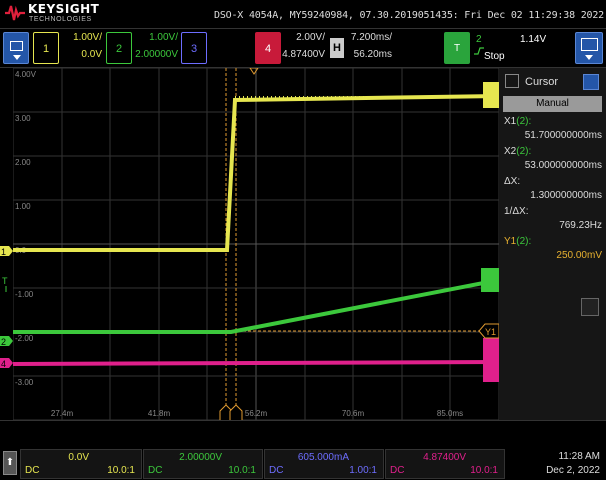 This screenshot has width=606, height=480. Describe the element at coordinates (194, 48) in the screenshot. I see `channel-3-key: 3` at that location.